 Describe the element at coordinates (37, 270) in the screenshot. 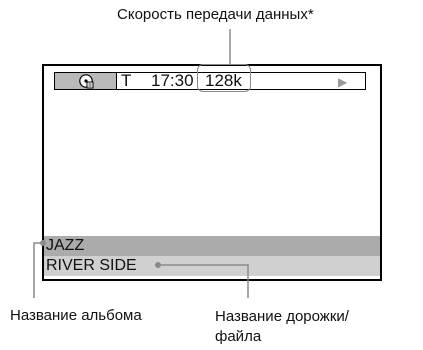

I see `album-leader-line` at that location.